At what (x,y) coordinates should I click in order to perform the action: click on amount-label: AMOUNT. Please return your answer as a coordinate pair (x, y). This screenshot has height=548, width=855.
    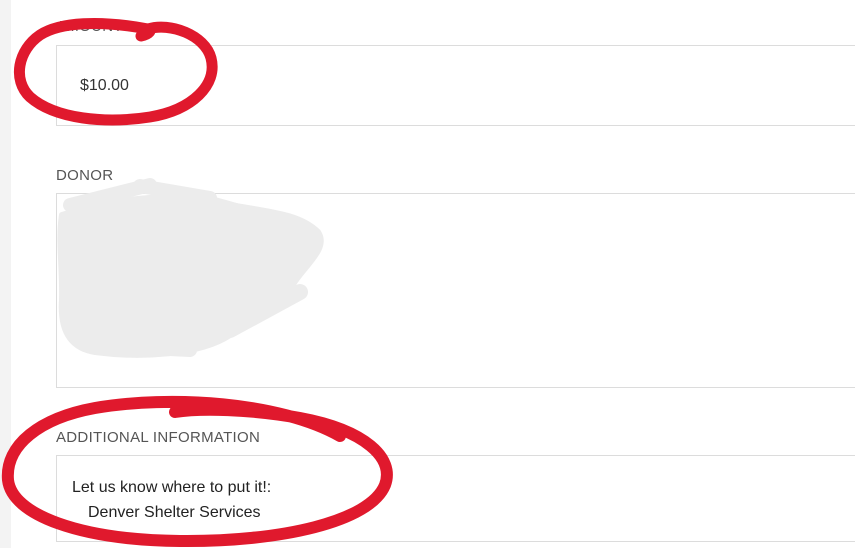
    Looking at the image, I should click on (89, 26).